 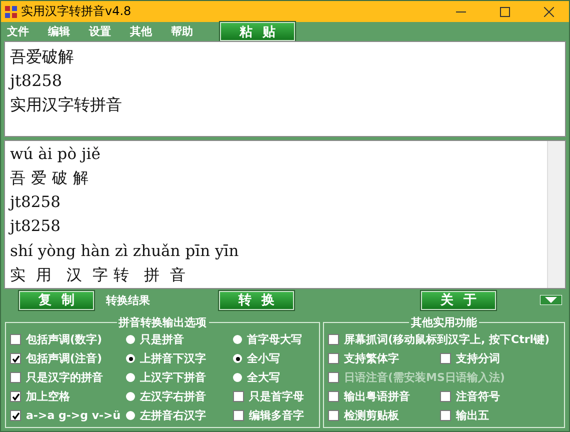 What do you see at coordinates (162, 322) in the screenshot?
I see `panel-title: 拼音转换输出选项` at bounding box center [162, 322].